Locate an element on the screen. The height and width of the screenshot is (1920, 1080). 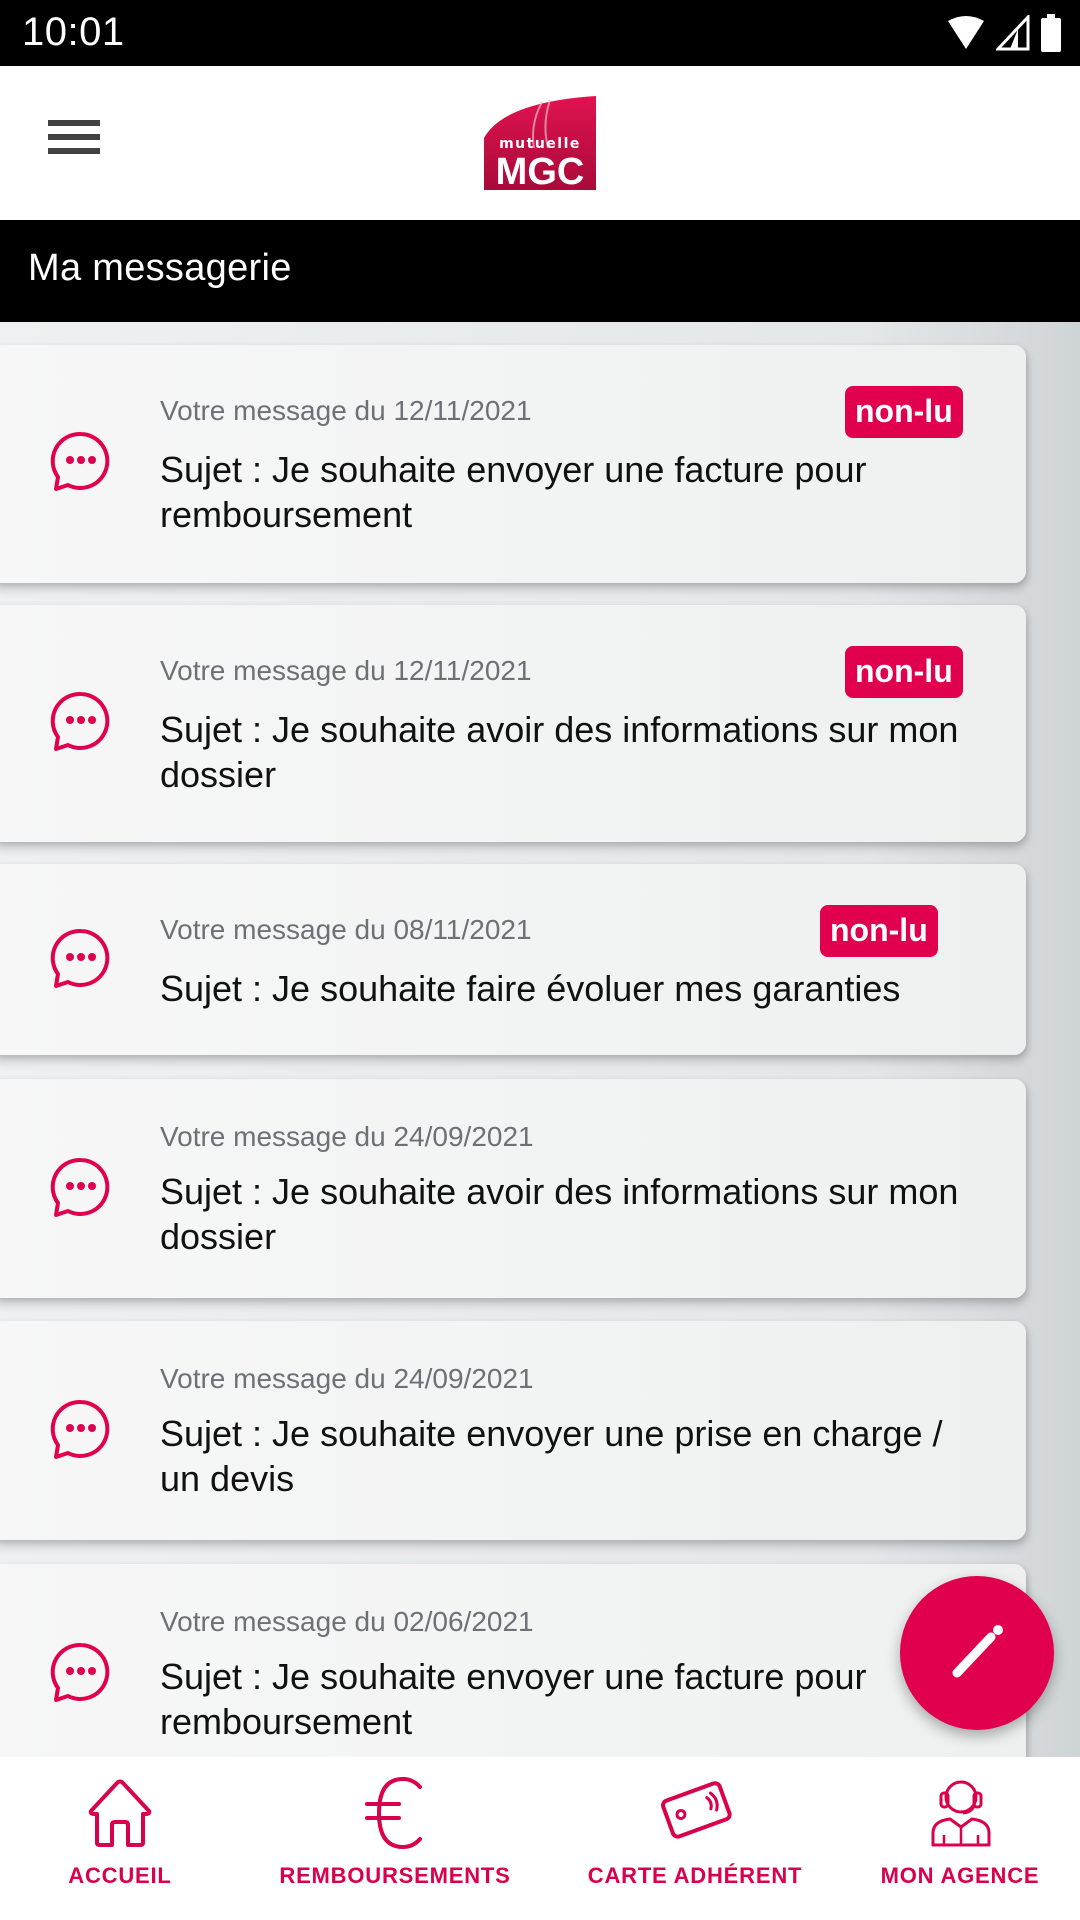
page-title: Ma messagerie is located at coordinates (160, 268).